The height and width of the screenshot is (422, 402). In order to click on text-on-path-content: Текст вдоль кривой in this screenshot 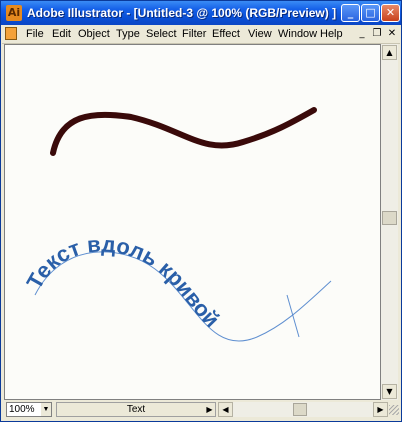, I will do `click(122, 281)`.